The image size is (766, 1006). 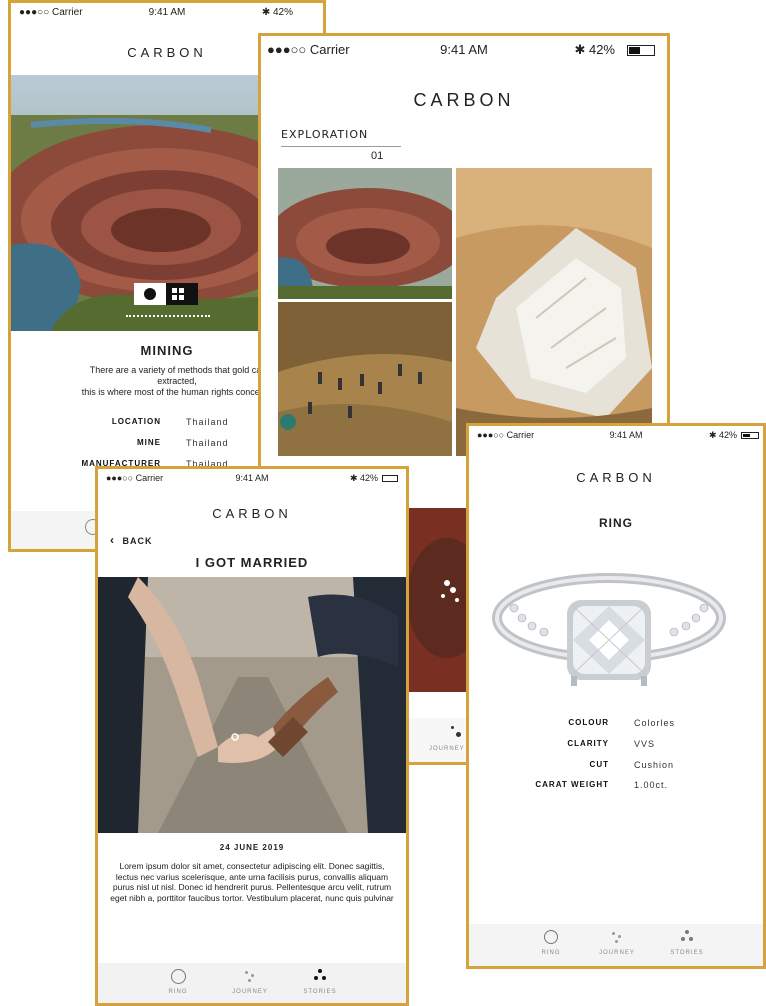 What do you see at coordinates (458, 732) in the screenshot?
I see `journey-tab-icon` at bounding box center [458, 732].